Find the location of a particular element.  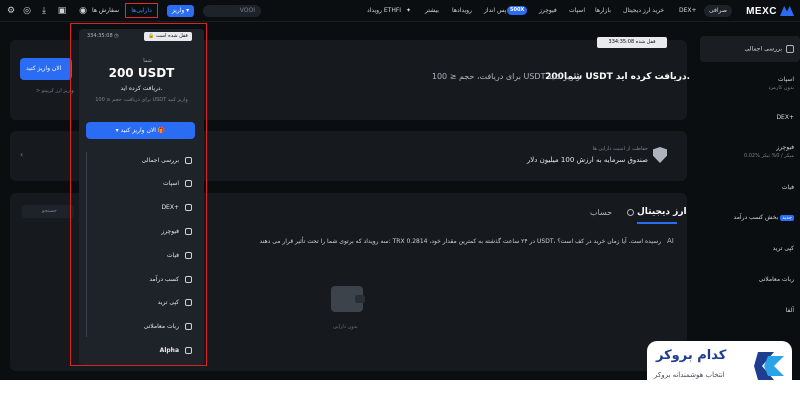

empty-assets-text: بدون دارایی is located at coordinates (345, 327).